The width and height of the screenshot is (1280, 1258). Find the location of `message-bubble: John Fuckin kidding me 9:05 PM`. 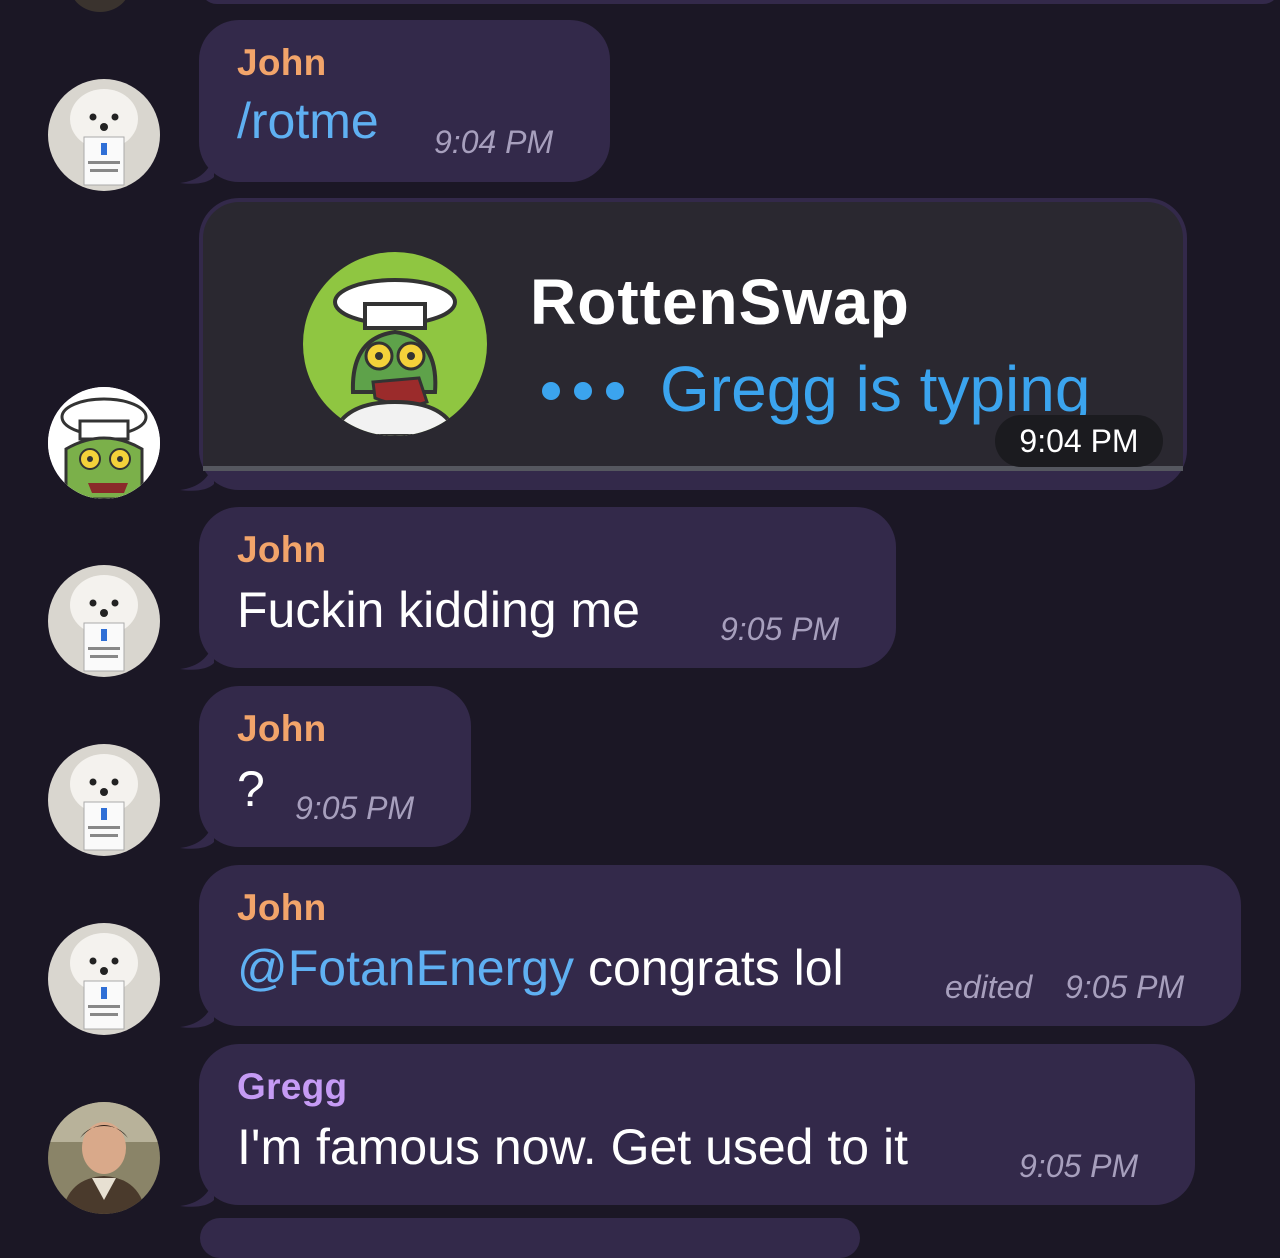

message-bubble: John Fuckin kidding me 9:05 PM is located at coordinates (547, 587).